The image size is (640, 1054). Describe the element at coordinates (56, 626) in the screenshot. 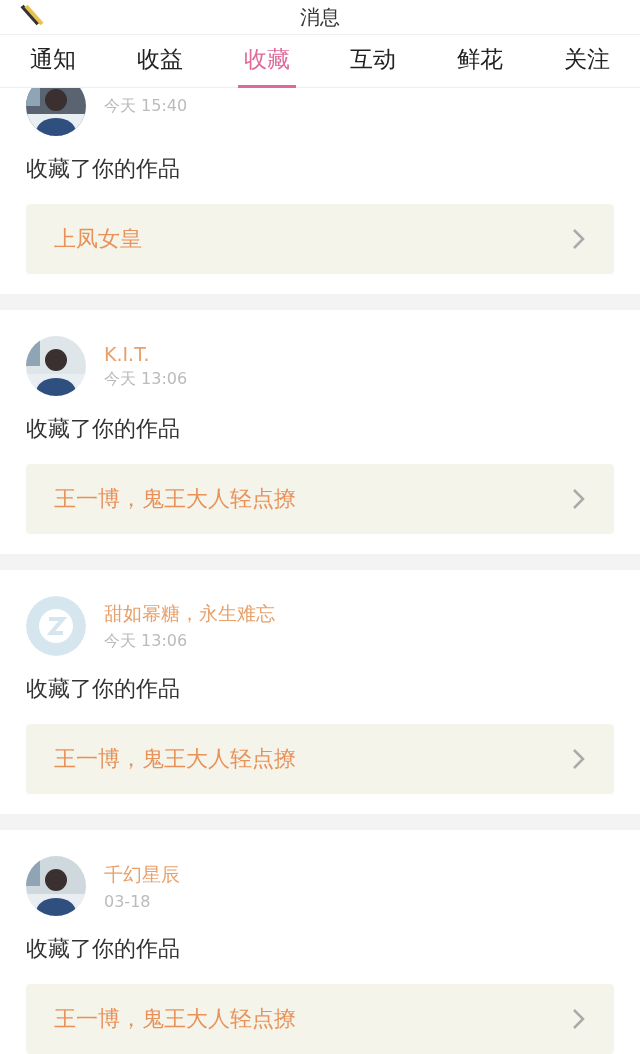

I see `default-avatar-icon` at that location.